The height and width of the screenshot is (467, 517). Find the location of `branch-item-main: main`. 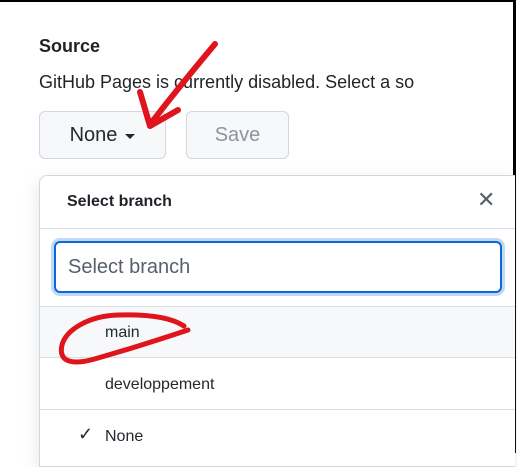

branch-item-main: main is located at coordinates (277, 332).